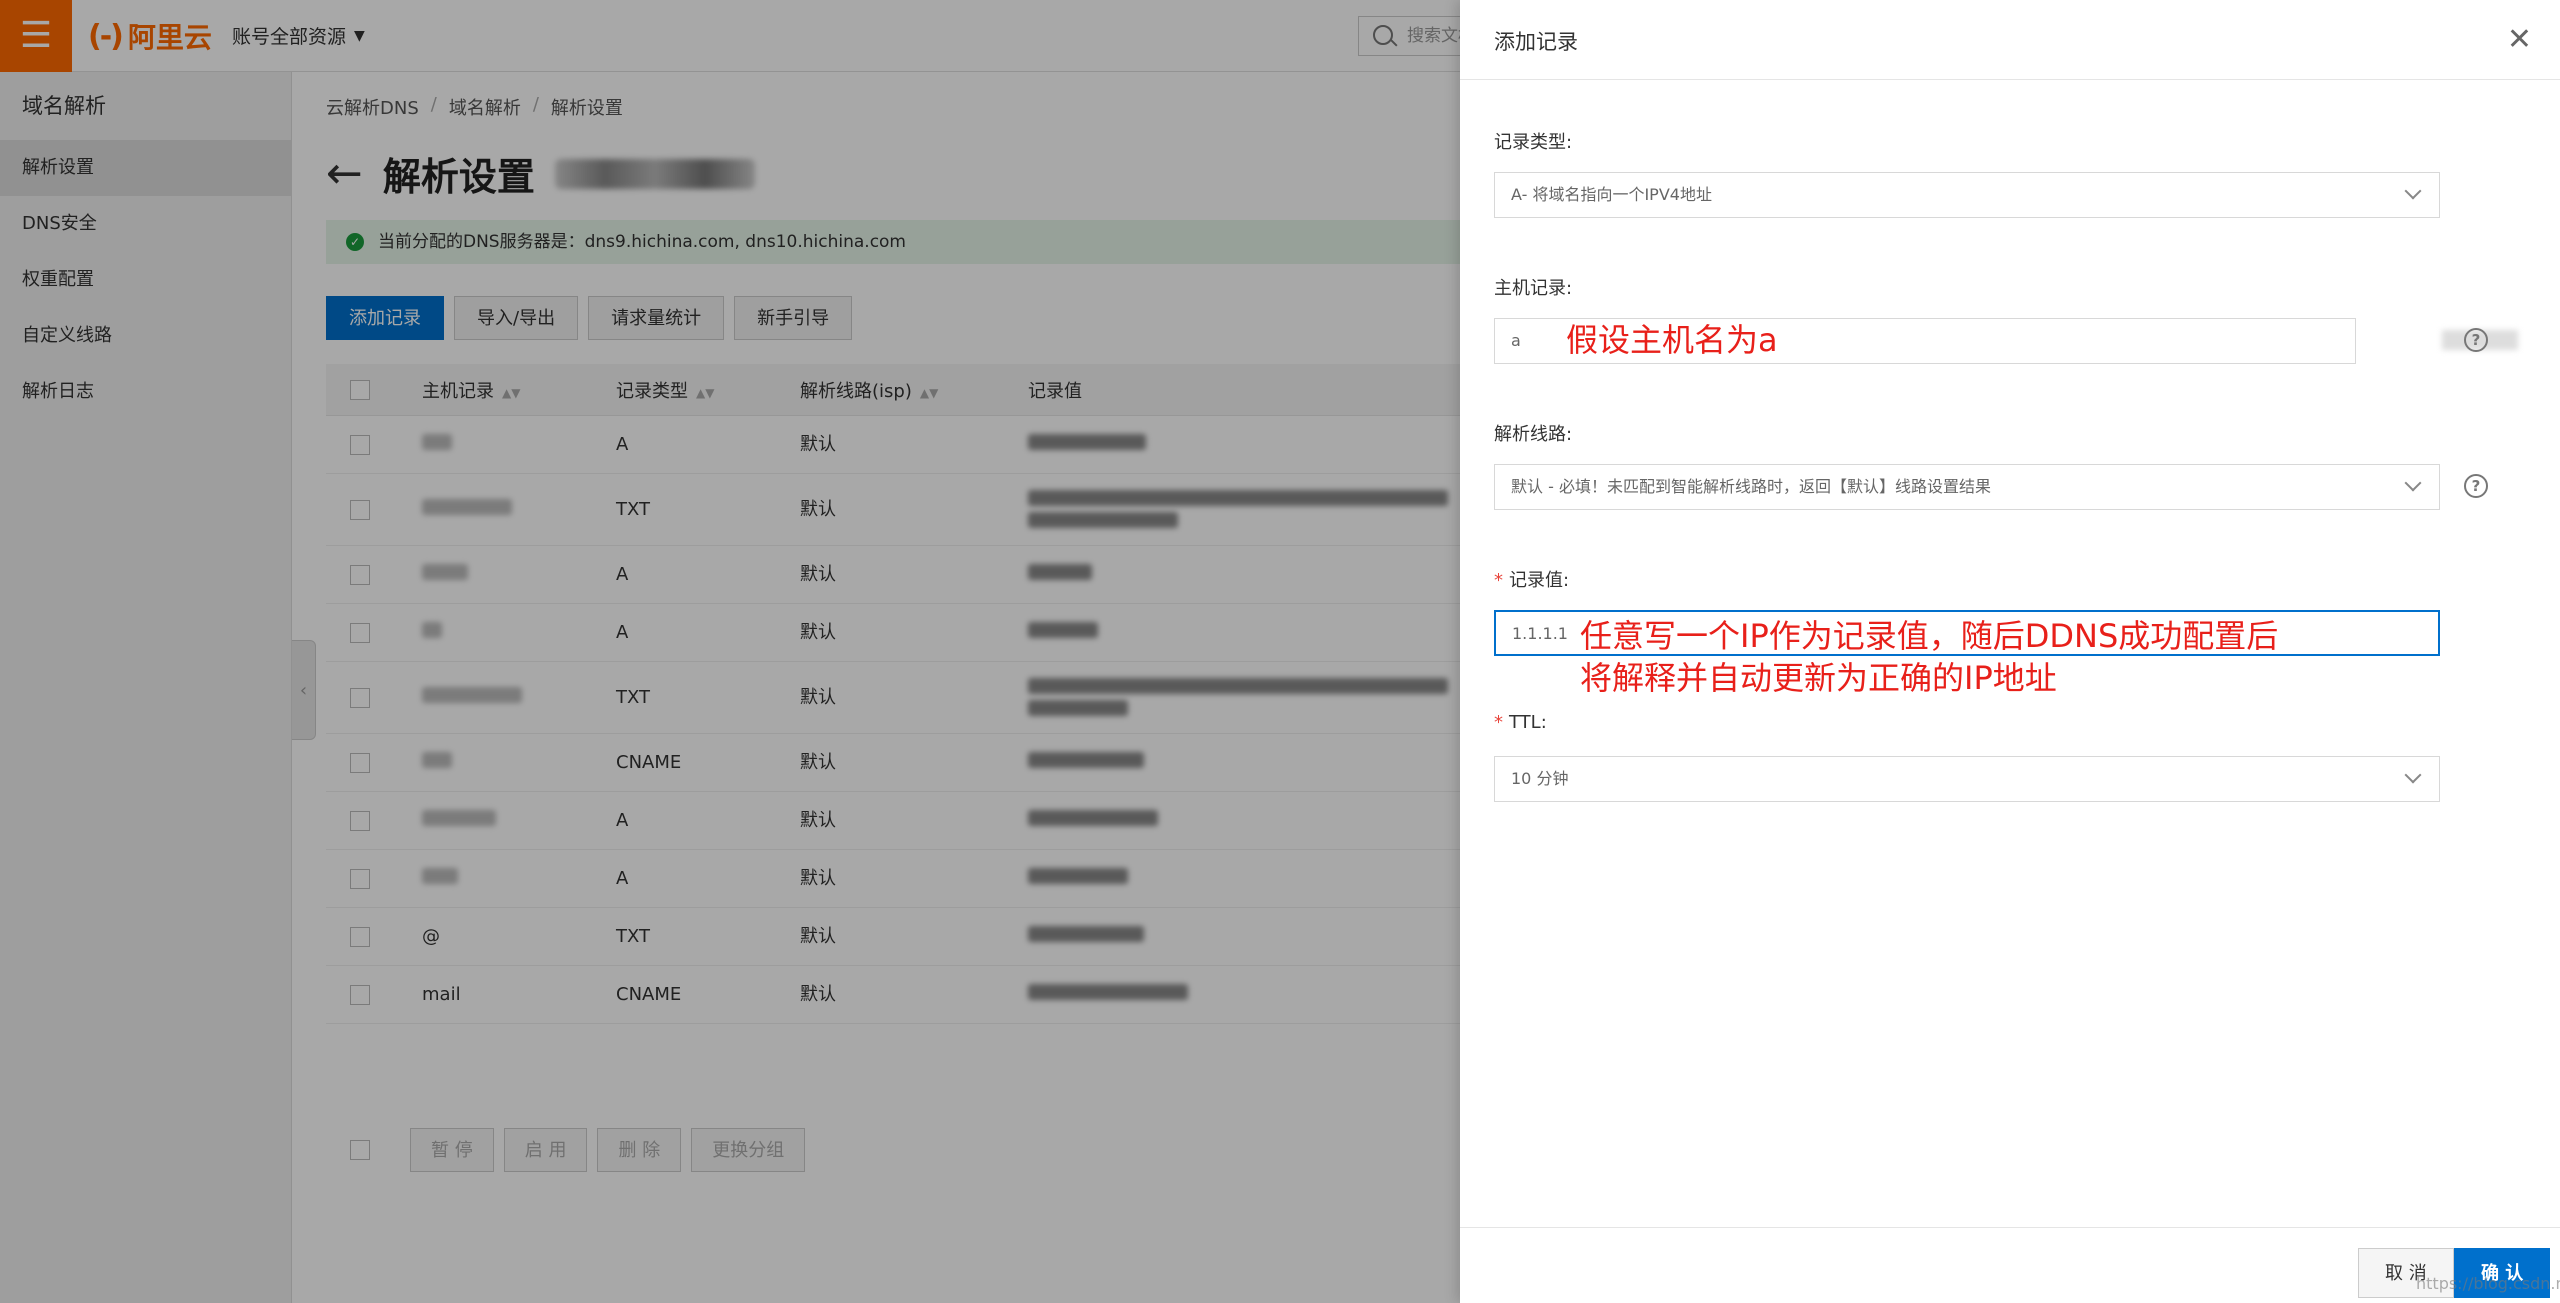 The image size is (2560, 1303). Describe the element at coordinates (1539, 580) in the screenshot. I see `record-value-label-text: 记录值:` at that location.